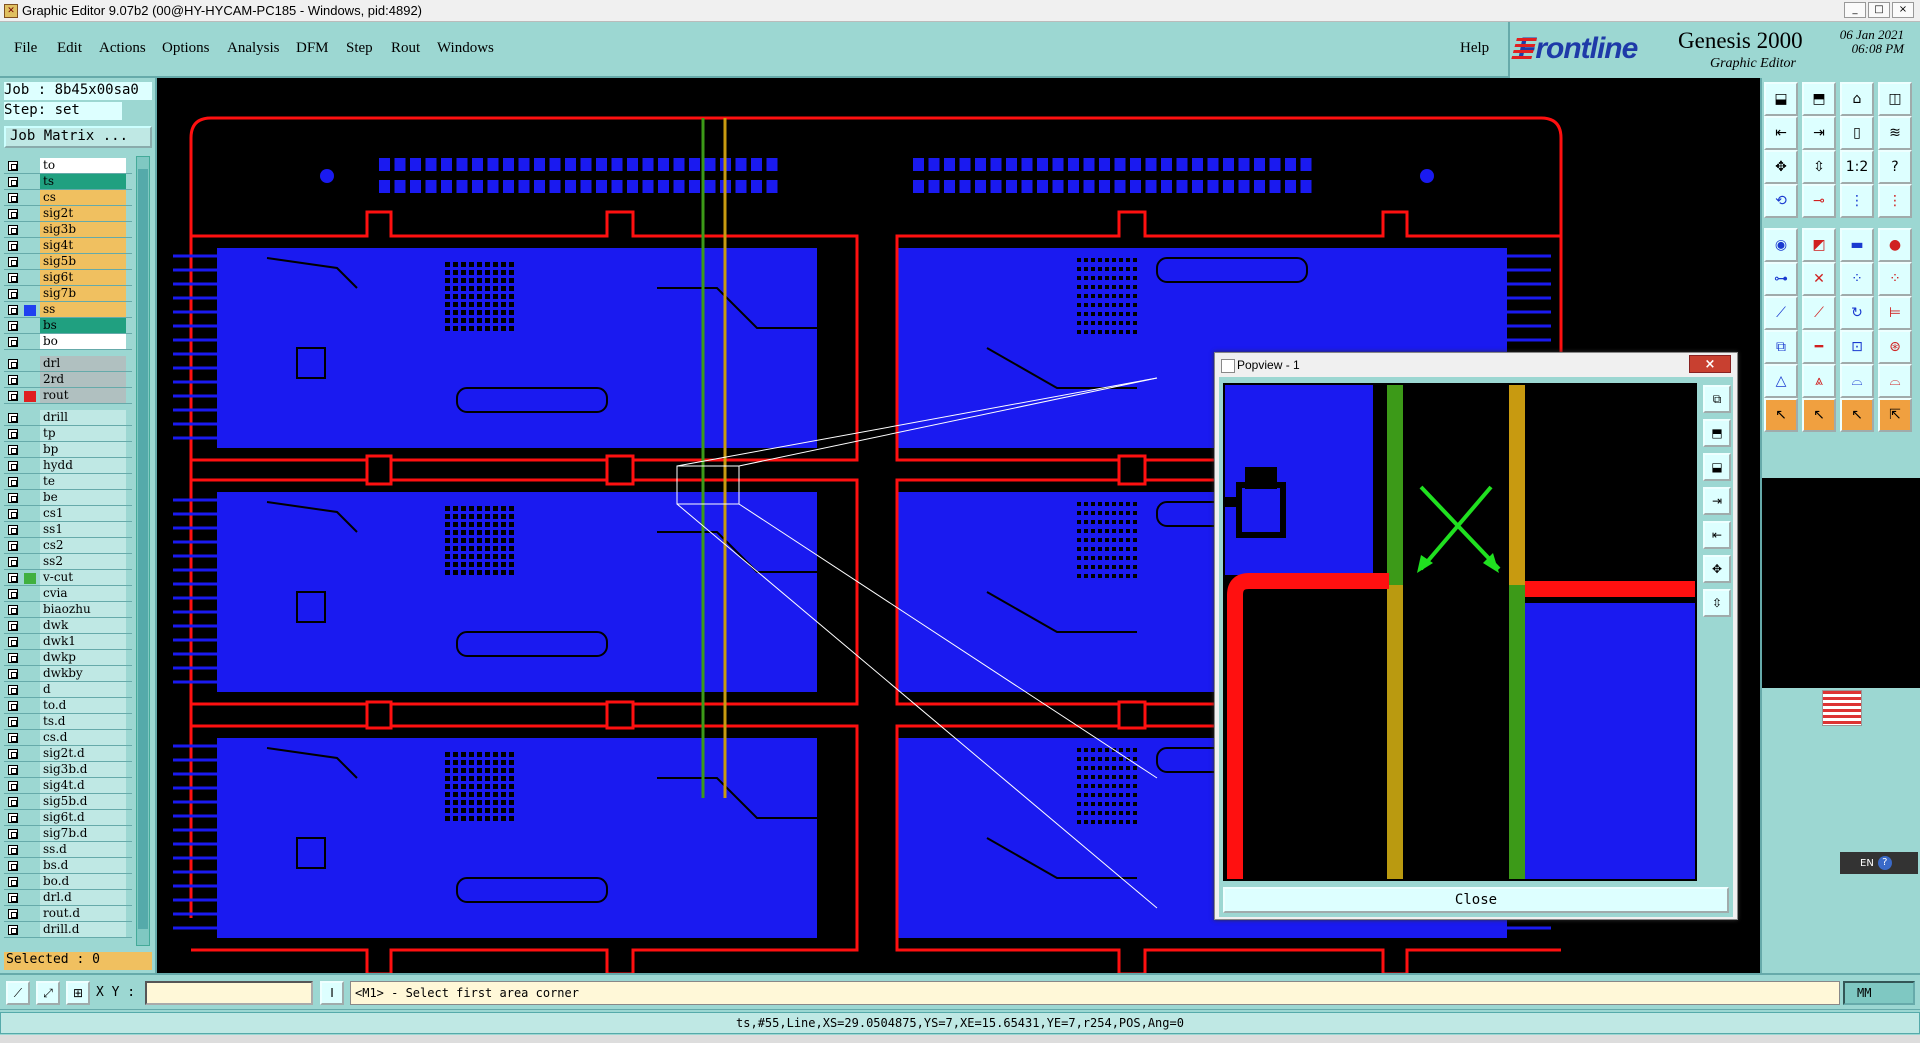 The height and width of the screenshot is (1043, 1920). Describe the element at coordinates (68, 562) in the screenshot. I see `layer-row-ss2: ss2` at that location.